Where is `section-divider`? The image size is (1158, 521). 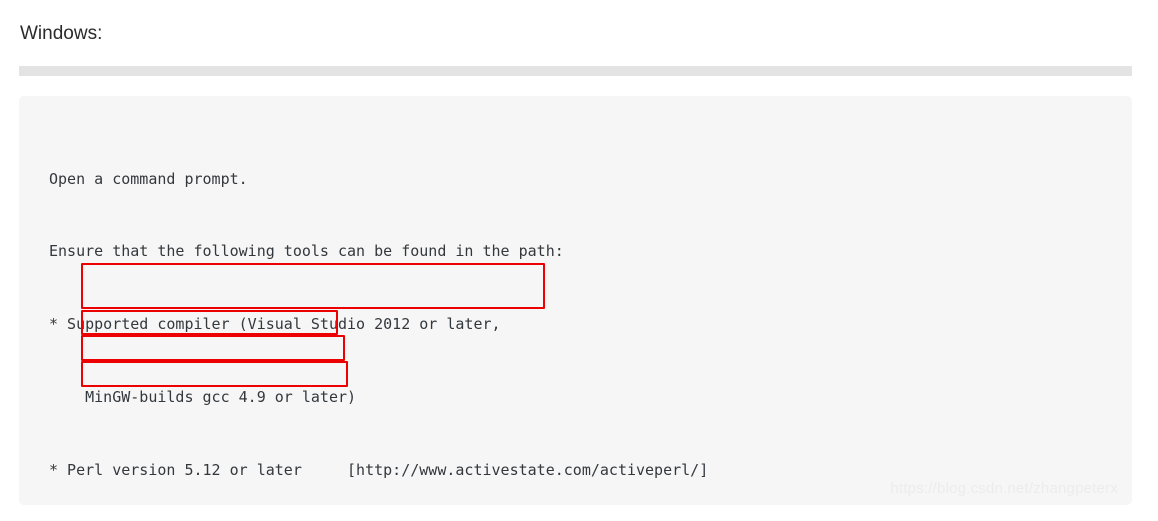 section-divider is located at coordinates (575, 71).